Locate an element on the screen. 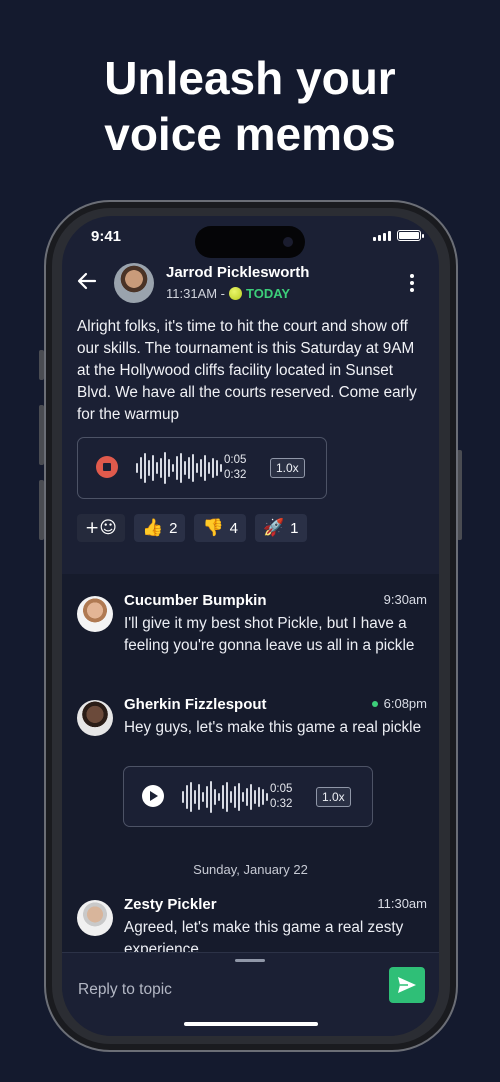 Image resolution: width=500 pixels, height=1082 pixels. add-reaction-icon: +☺ is located at coordinates (101, 528).